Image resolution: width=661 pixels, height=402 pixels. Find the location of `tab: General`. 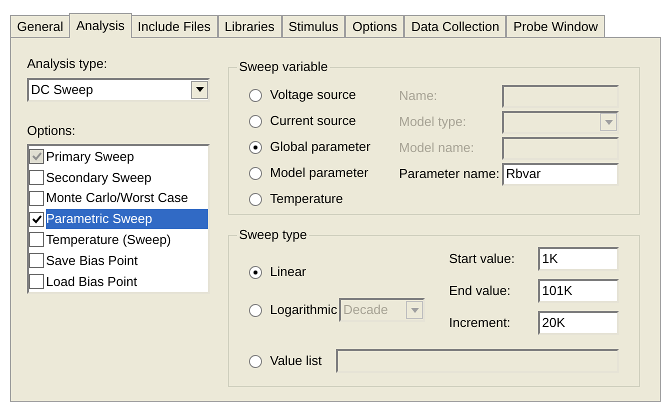

tab: General is located at coordinates (40, 26).